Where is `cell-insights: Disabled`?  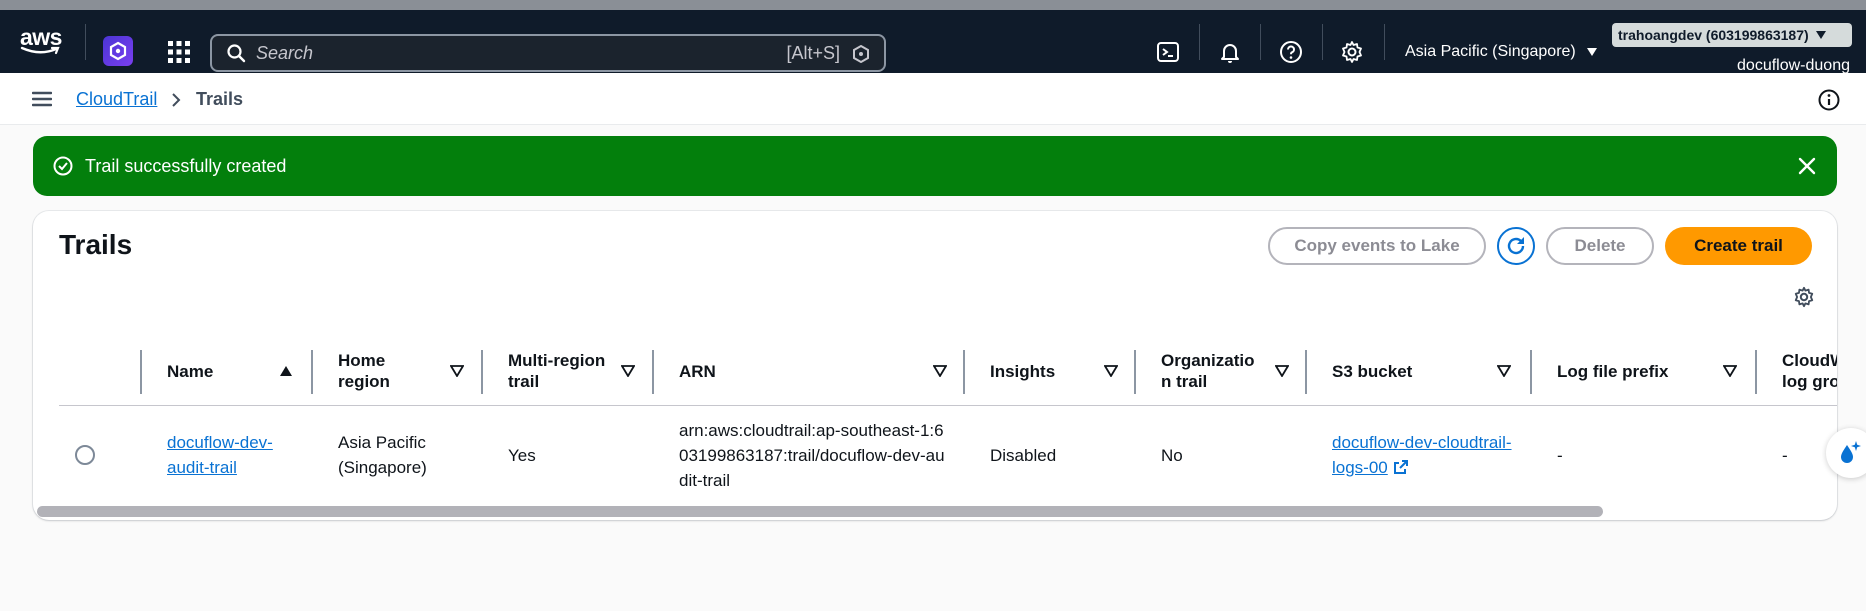
cell-insights: Disabled is located at coordinates (1023, 455).